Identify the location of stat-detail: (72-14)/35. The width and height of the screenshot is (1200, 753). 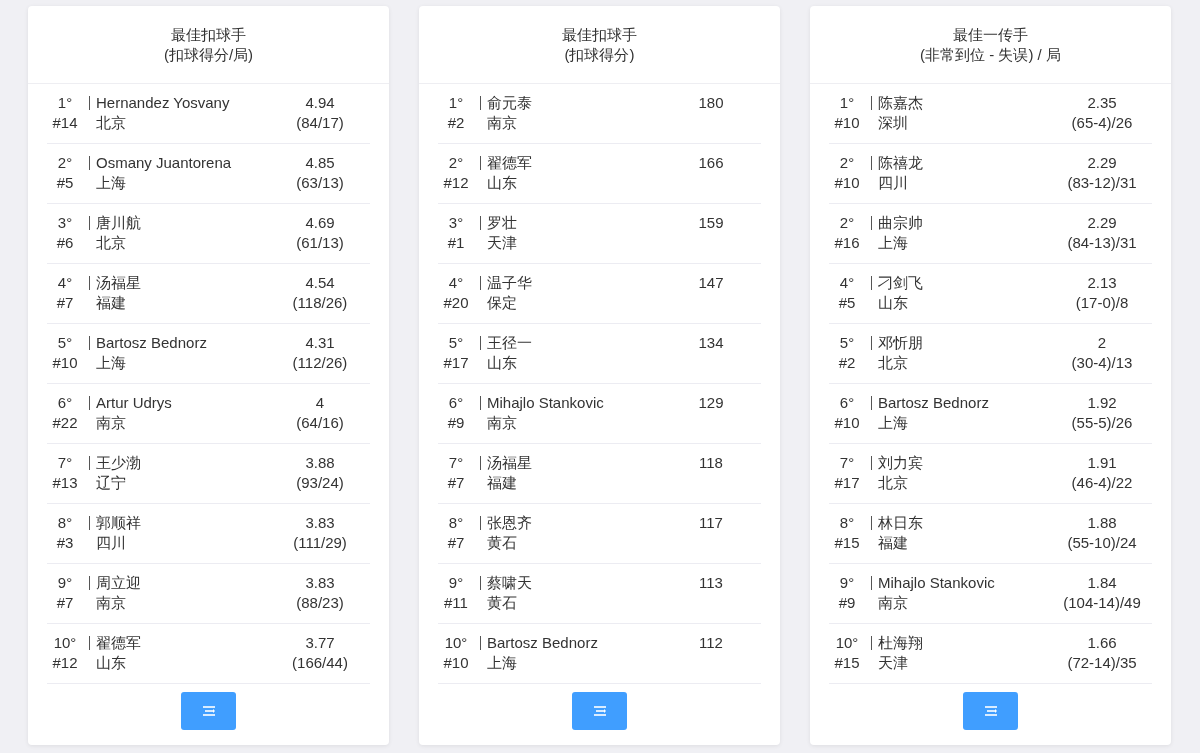
(1102, 663).